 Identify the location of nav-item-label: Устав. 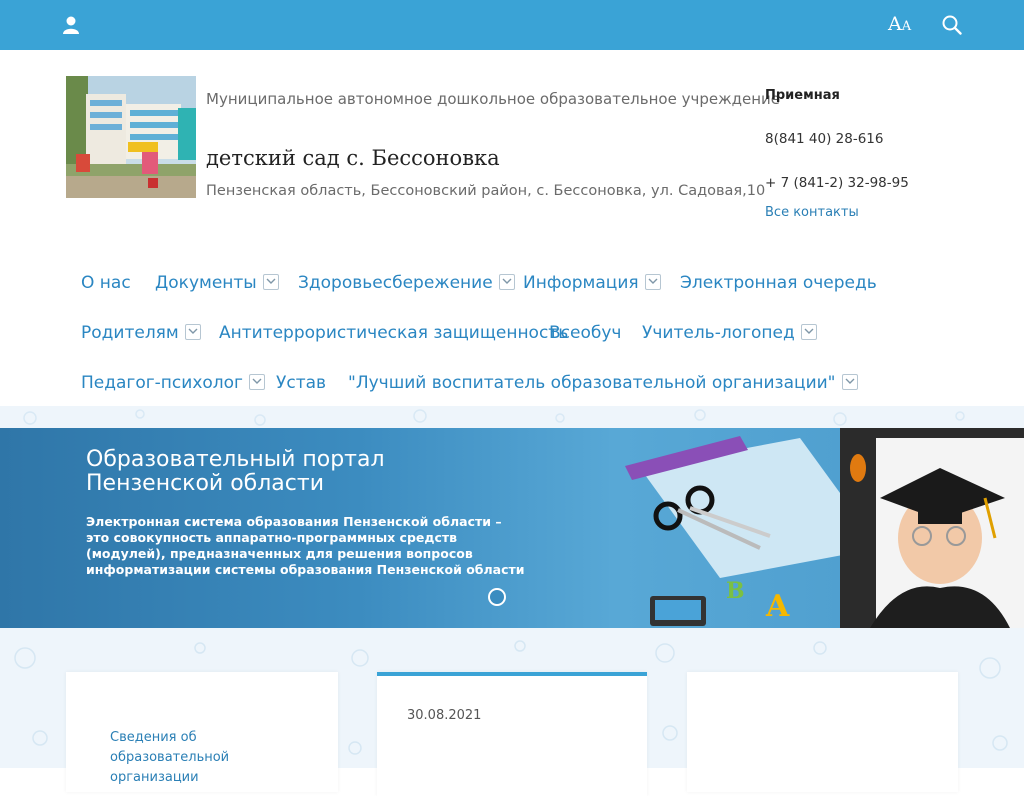
(301, 383).